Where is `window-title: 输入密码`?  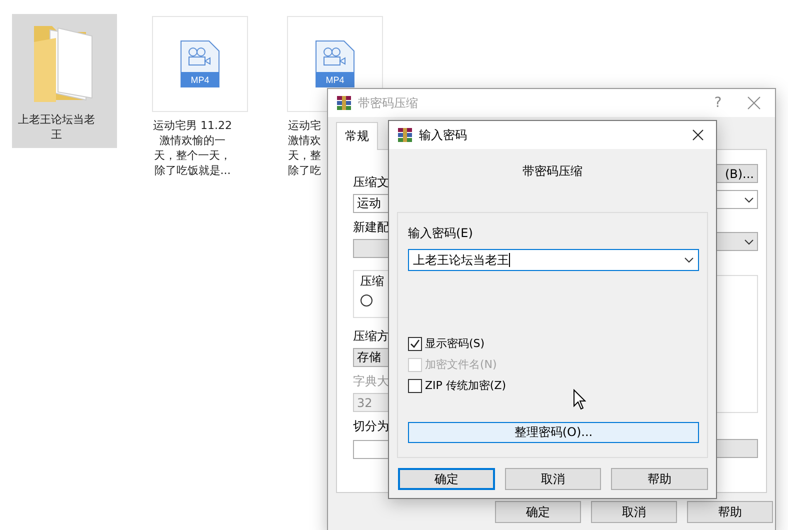 window-title: 输入密码 is located at coordinates (443, 135).